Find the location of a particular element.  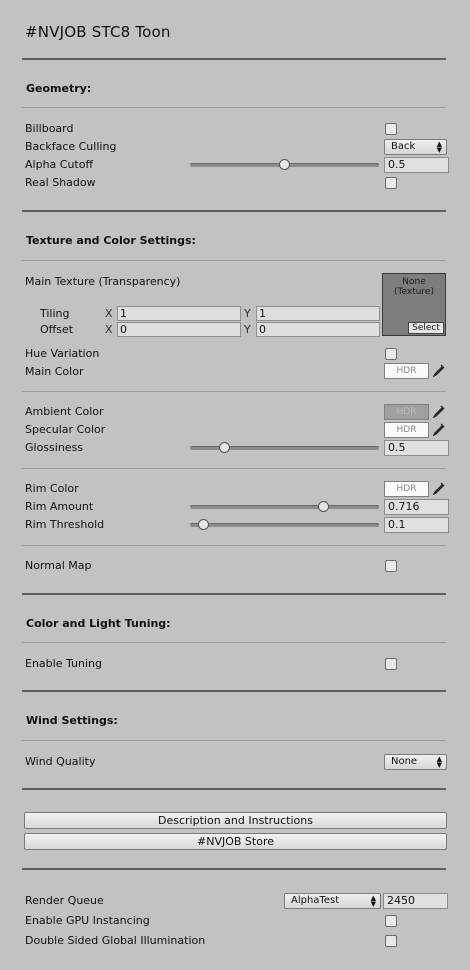

hue-variation-checkbox is located at coordinates (391, 354).